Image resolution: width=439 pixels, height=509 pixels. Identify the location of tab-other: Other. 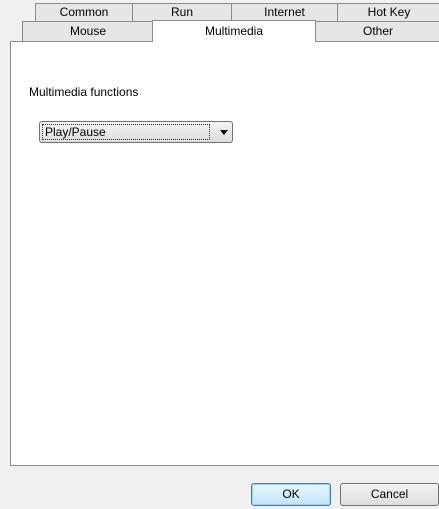
(377, 31).